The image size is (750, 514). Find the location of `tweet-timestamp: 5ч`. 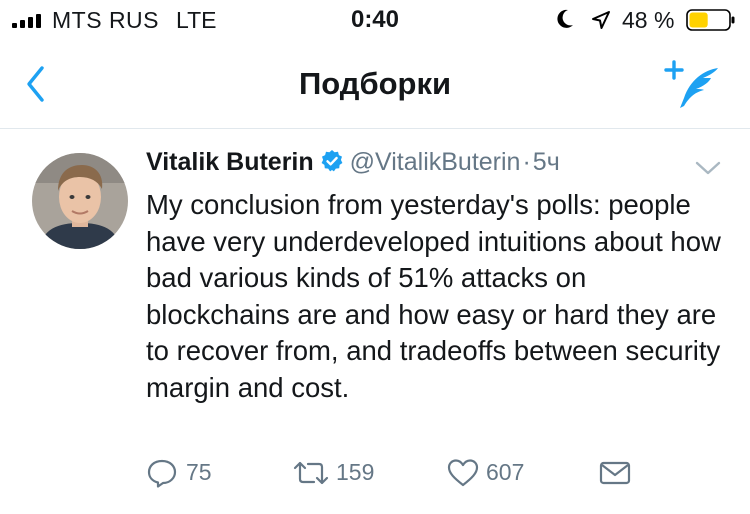

tweet-timestamp: 5ч is located at coordinates (546, 162).